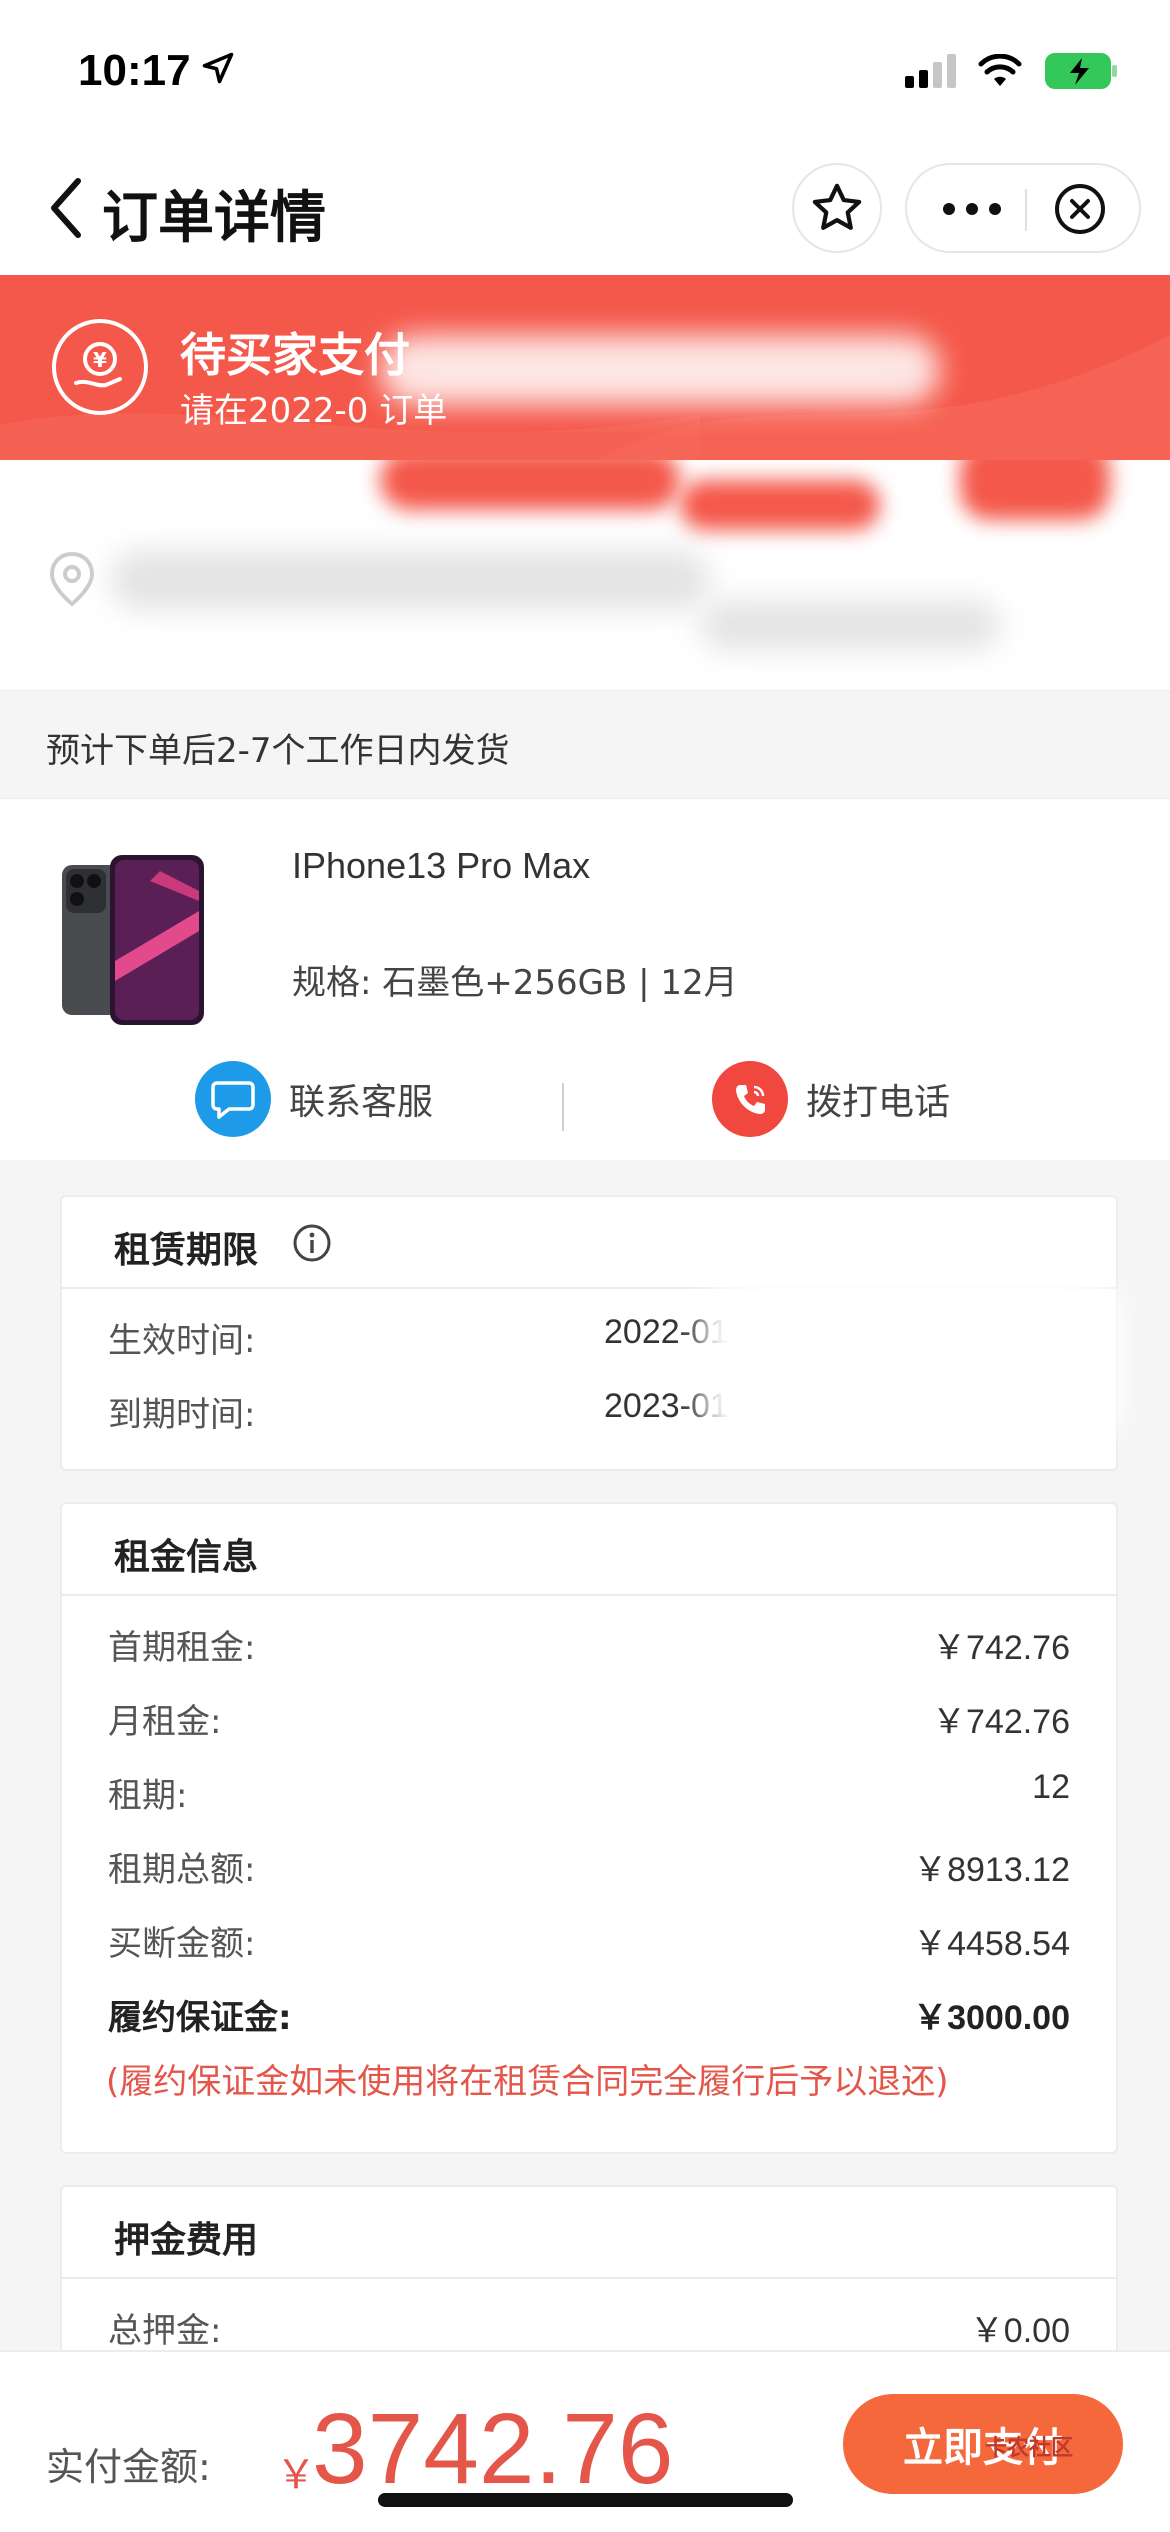 This screenshot has width=1170, height=2532. I want to click on expiry-date-label: 到期时间:, so click(182, 1415).